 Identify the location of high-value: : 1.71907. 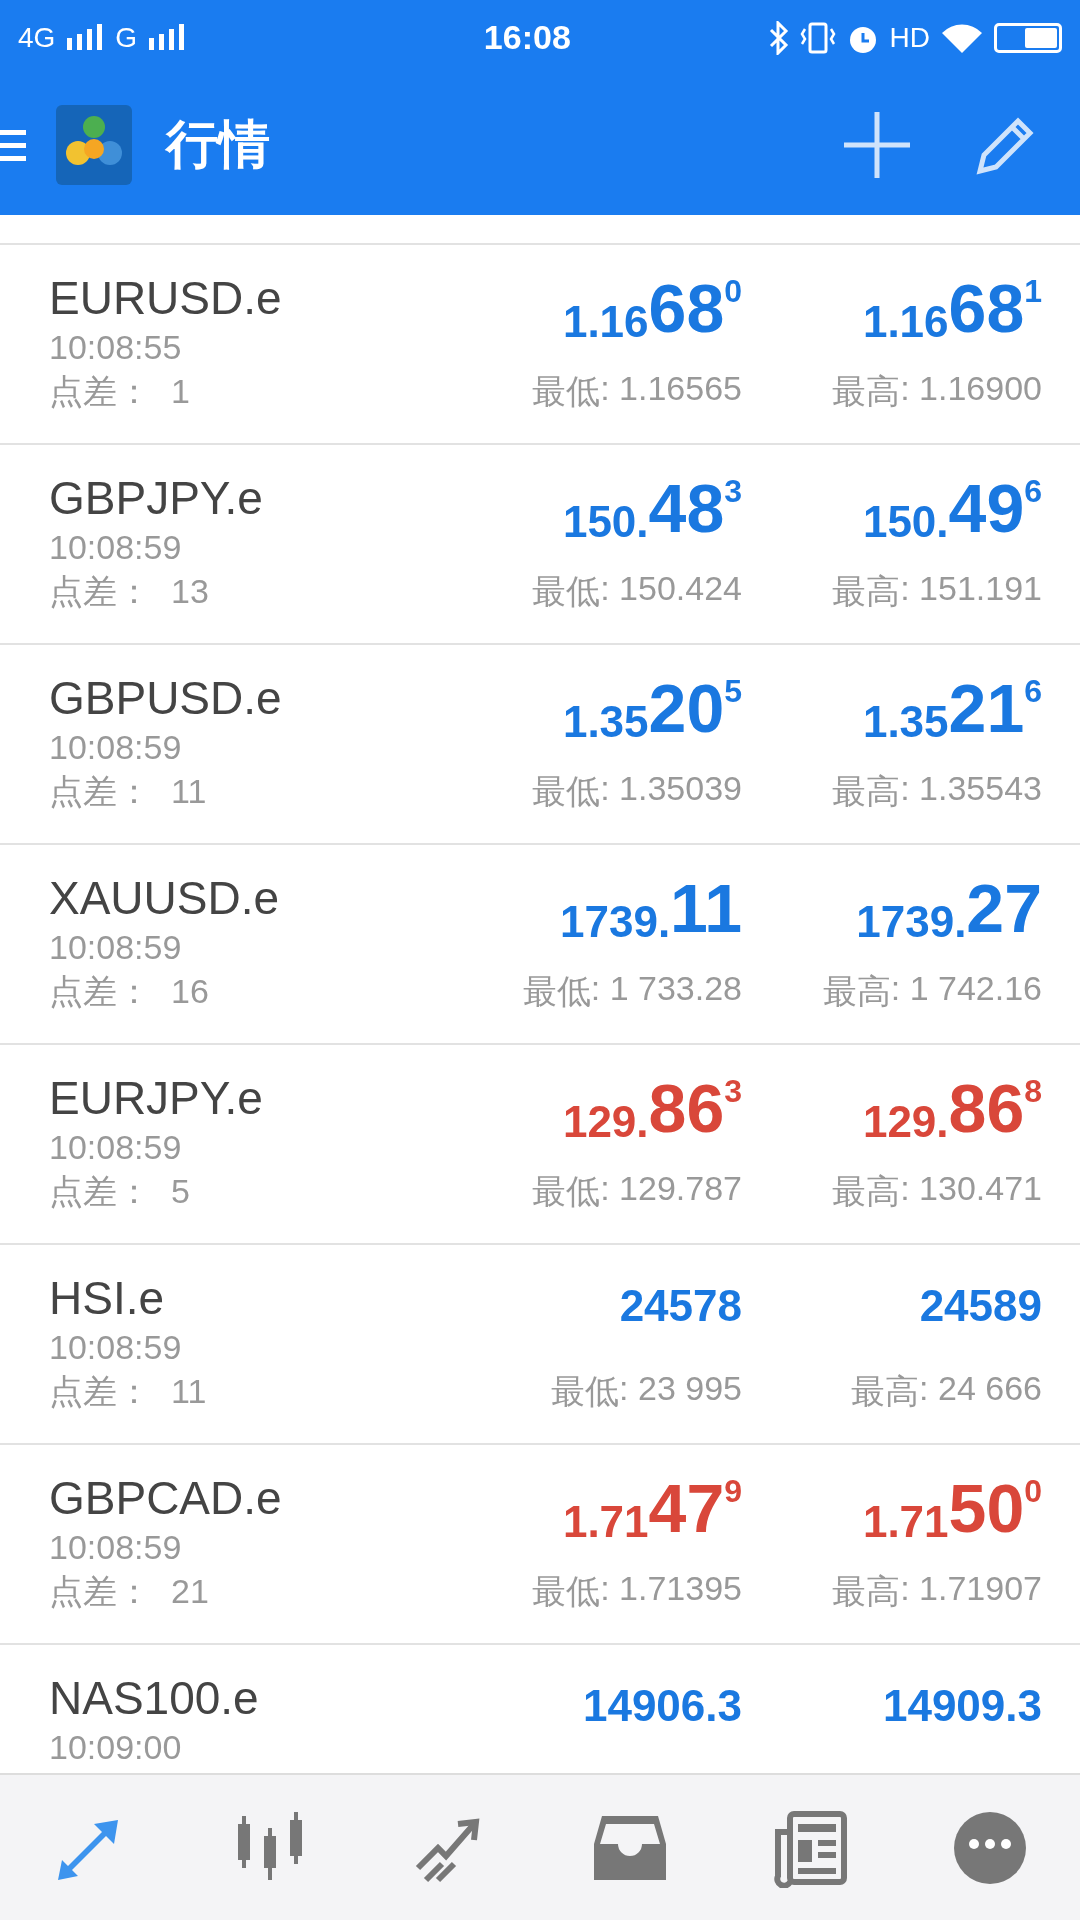
(971, 1589).